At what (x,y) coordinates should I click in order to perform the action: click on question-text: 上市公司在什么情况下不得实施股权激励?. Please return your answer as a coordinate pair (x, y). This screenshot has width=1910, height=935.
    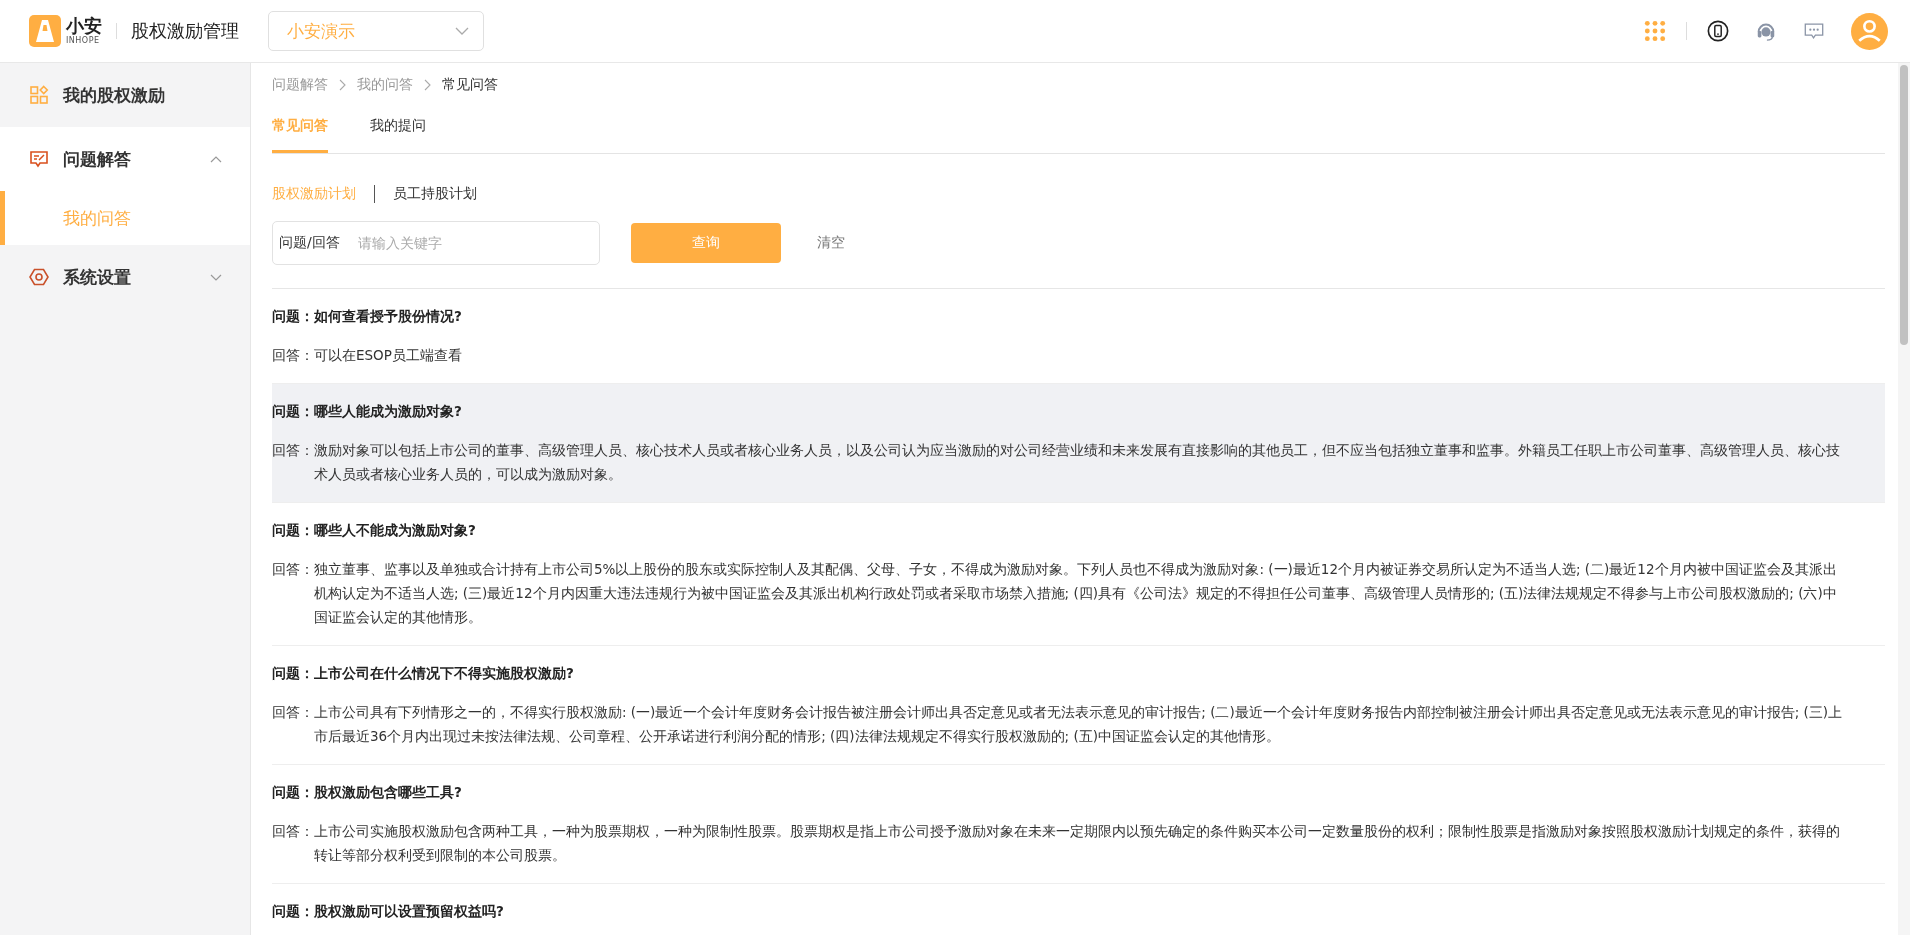
    Looking at the image, I should click on (444, 673).